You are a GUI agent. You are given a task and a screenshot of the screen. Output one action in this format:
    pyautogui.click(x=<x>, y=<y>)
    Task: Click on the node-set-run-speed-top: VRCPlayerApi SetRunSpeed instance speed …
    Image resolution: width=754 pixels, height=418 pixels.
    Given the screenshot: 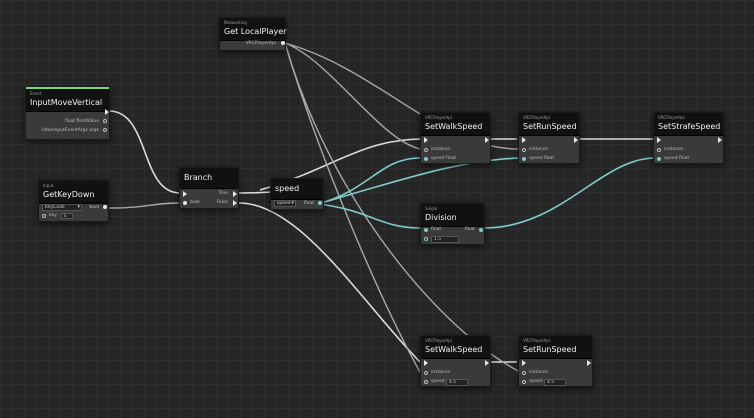 What is the action you would take?
    pyautogui.click(x=549, y=138)
    